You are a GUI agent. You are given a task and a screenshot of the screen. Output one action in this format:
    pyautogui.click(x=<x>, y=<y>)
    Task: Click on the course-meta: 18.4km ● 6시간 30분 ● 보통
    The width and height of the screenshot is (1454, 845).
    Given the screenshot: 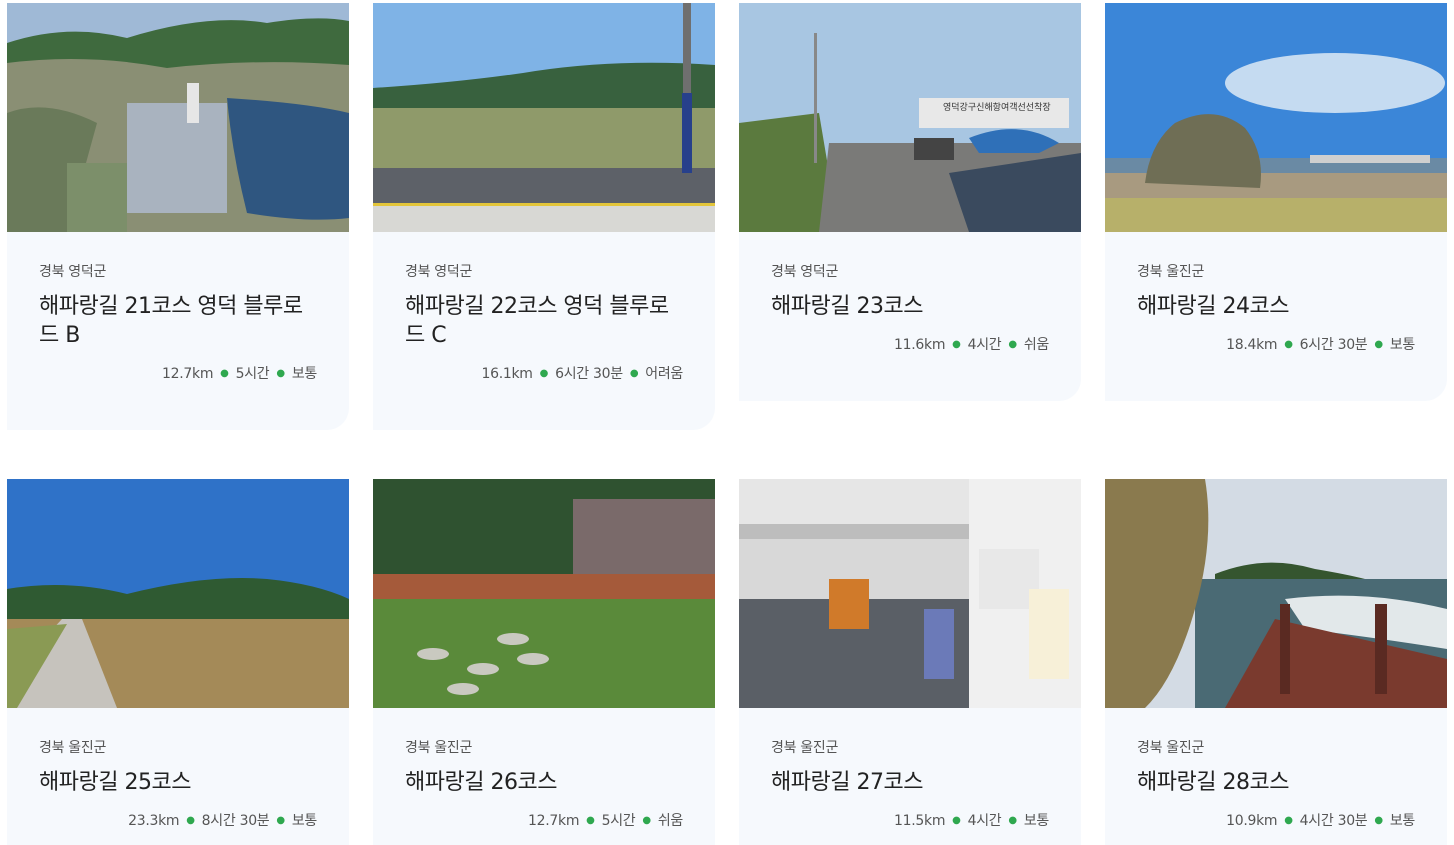 What is the action you would take?
    pyautogui.click(x=1320, y=344)
    